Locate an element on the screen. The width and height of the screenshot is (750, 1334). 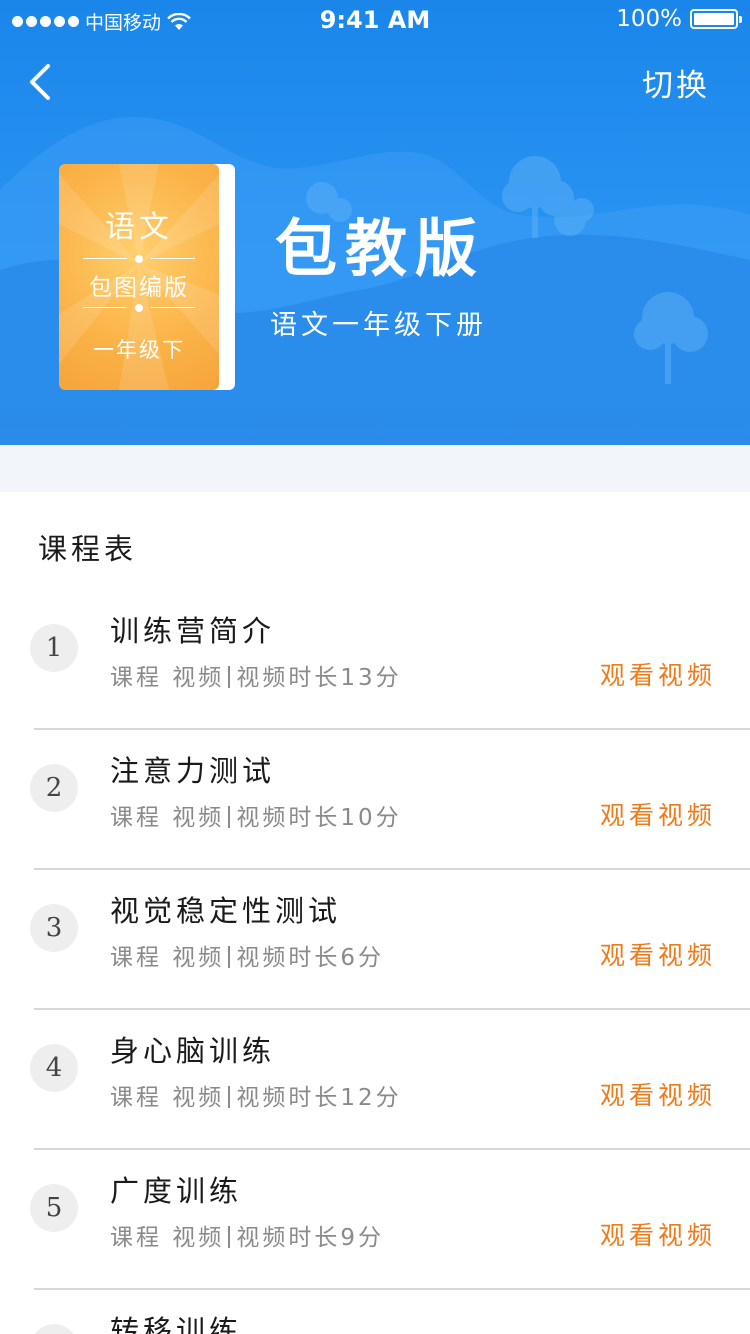
book-grade: 一年级下 is located at coordinates (139, 350).